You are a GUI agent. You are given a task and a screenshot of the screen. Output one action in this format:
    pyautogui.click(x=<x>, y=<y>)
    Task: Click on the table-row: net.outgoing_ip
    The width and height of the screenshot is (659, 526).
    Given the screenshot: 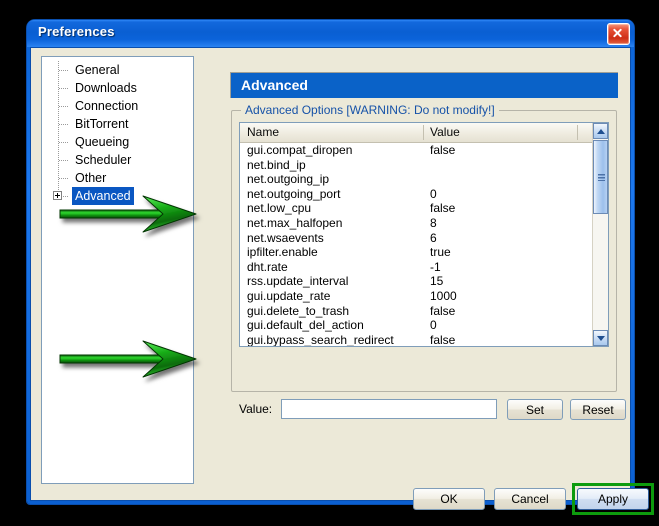 What is the action you would take?
    pyautogui.click(x=424, y=179)
    